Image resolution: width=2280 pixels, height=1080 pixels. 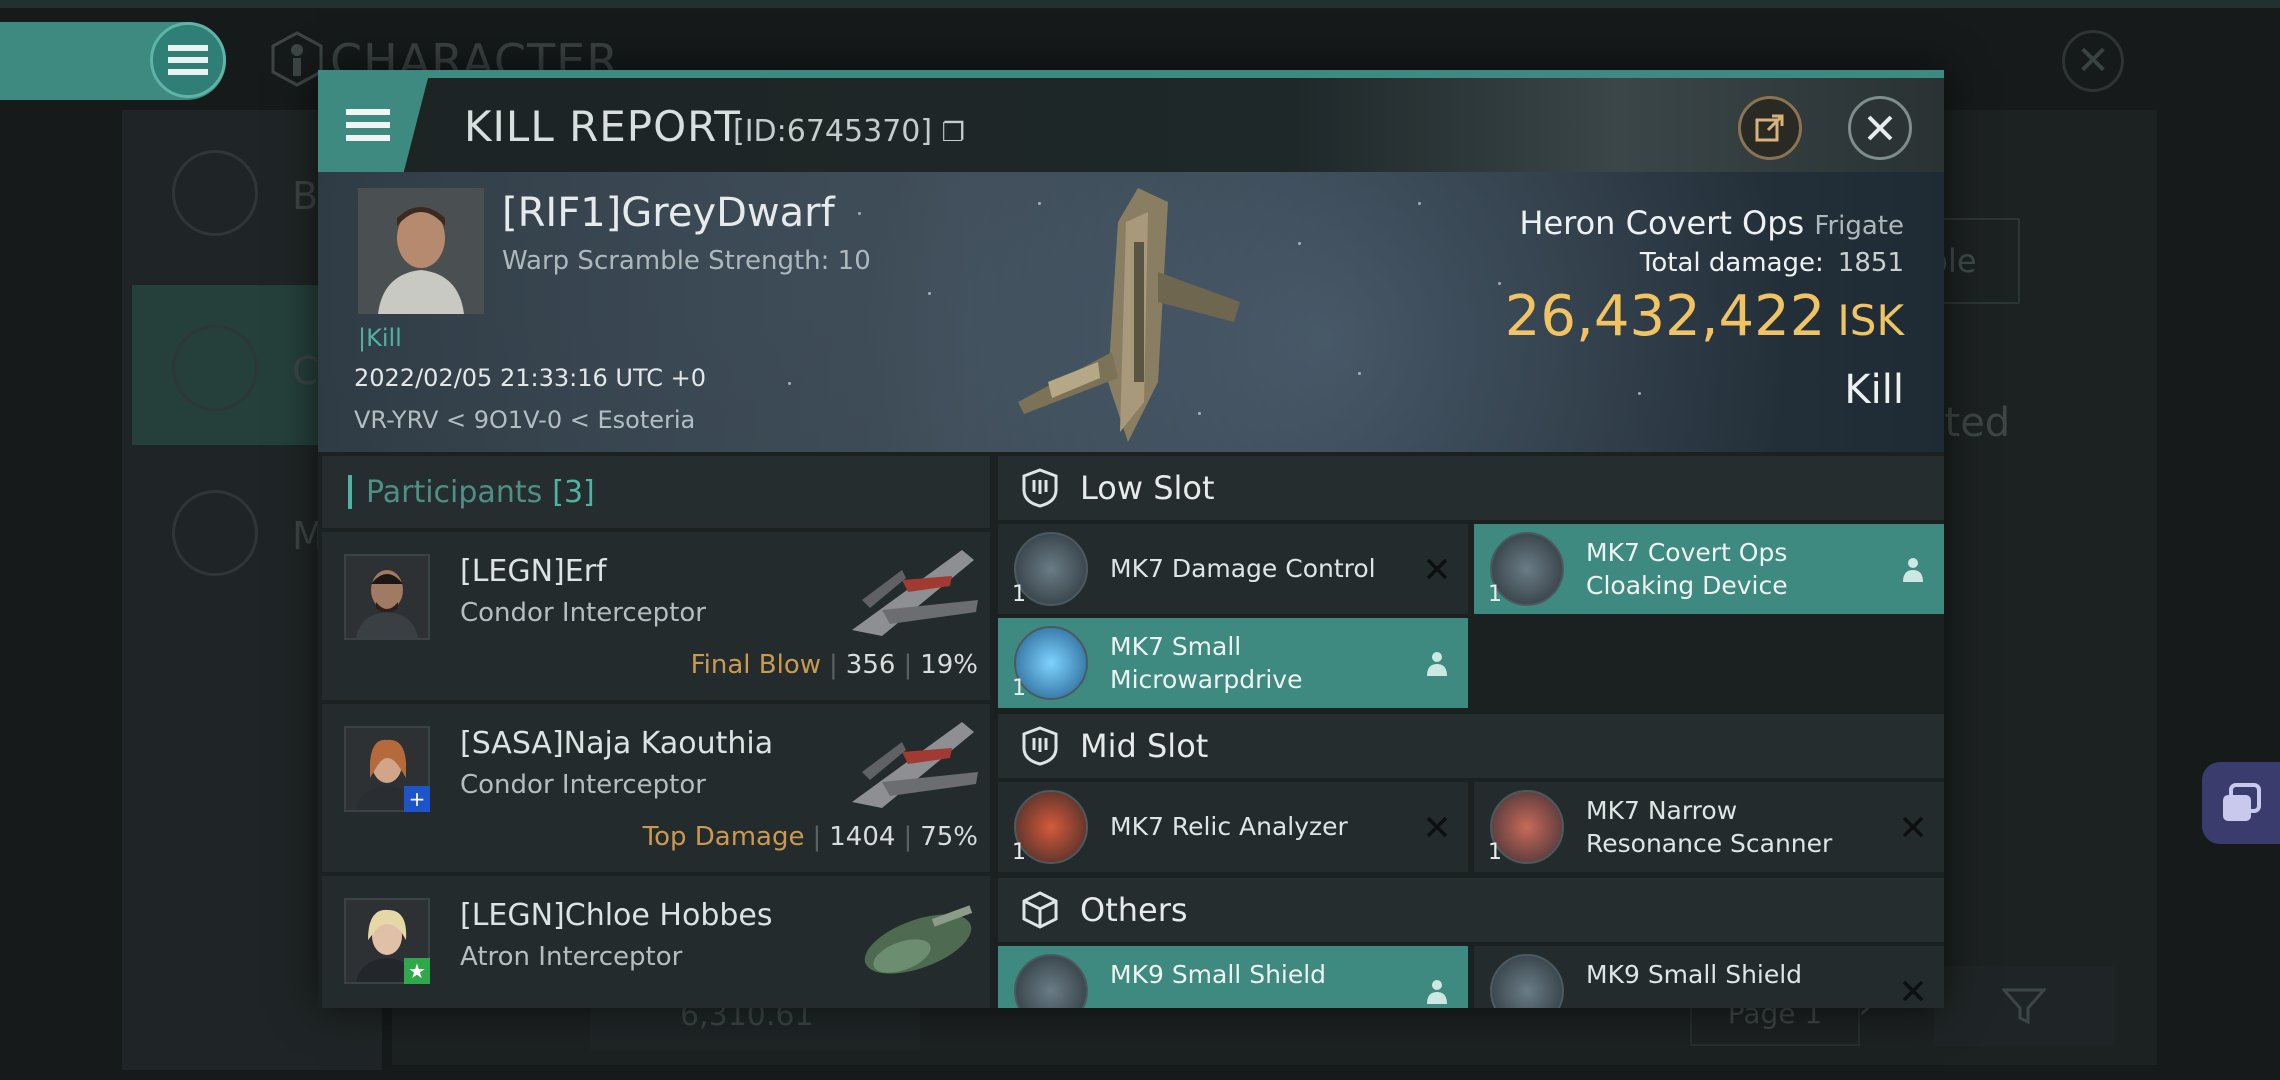 What do you see at coordinates (1233, 827) in the screenshot?
I see `module-item: 1 MK7 Relic Analyzer` at bounding box center [1233, 827].